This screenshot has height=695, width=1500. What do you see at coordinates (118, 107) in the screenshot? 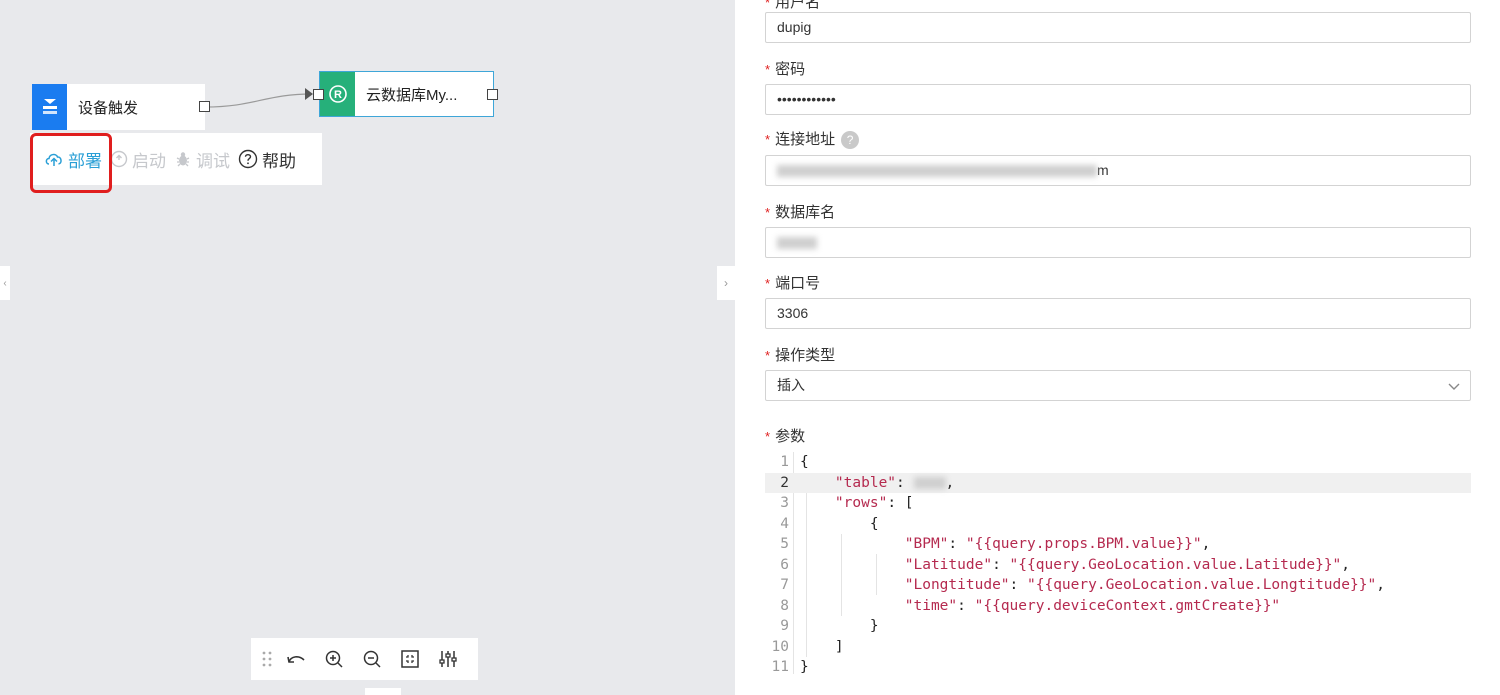
I see `node-device-trigger: 设备触发` at bounding box center [118, 107].